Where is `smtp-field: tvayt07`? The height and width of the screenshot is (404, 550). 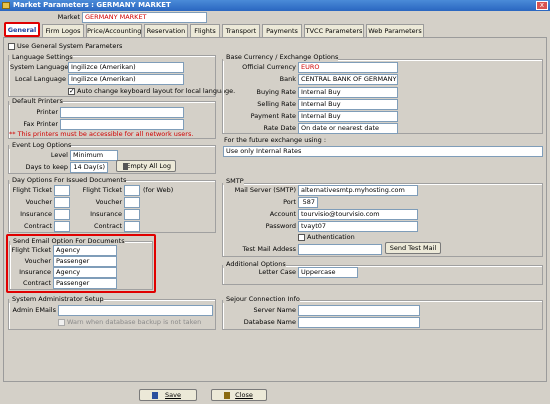
smtp-field: tvayt07 is located at coordinates (358, 226).